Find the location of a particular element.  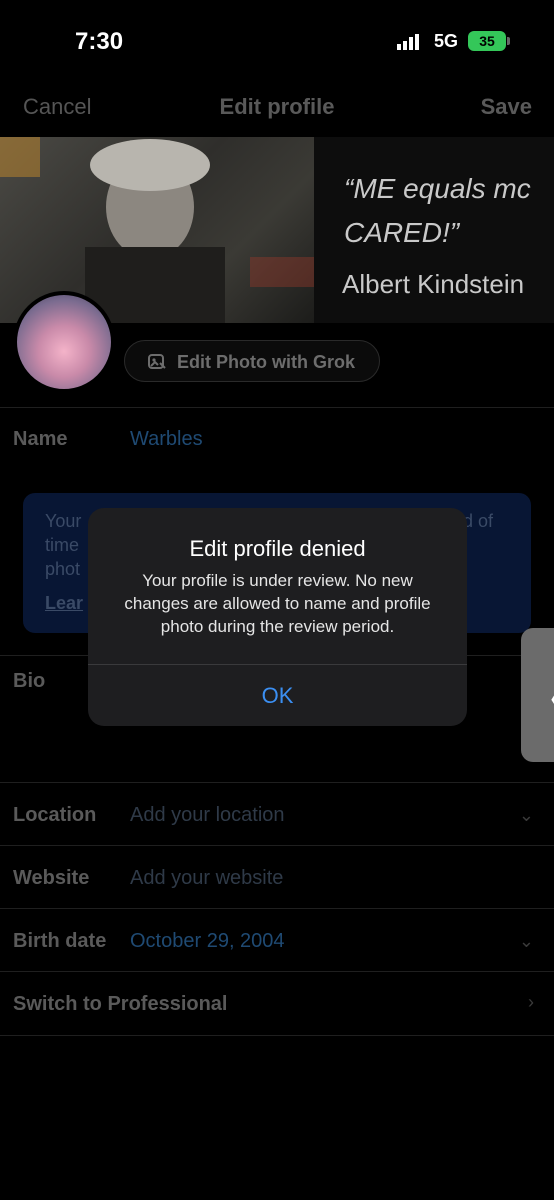

bio-label: Bio is located at coordinates (29, 681).